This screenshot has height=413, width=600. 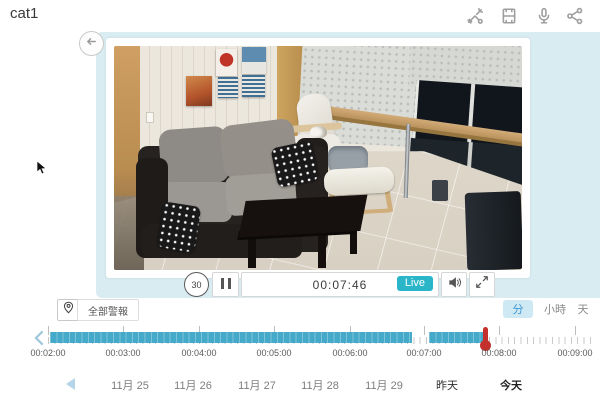 What do you see at coordinates (359, 181) in the screenshot?
I see `footstool` at bounding box center [359, 181].